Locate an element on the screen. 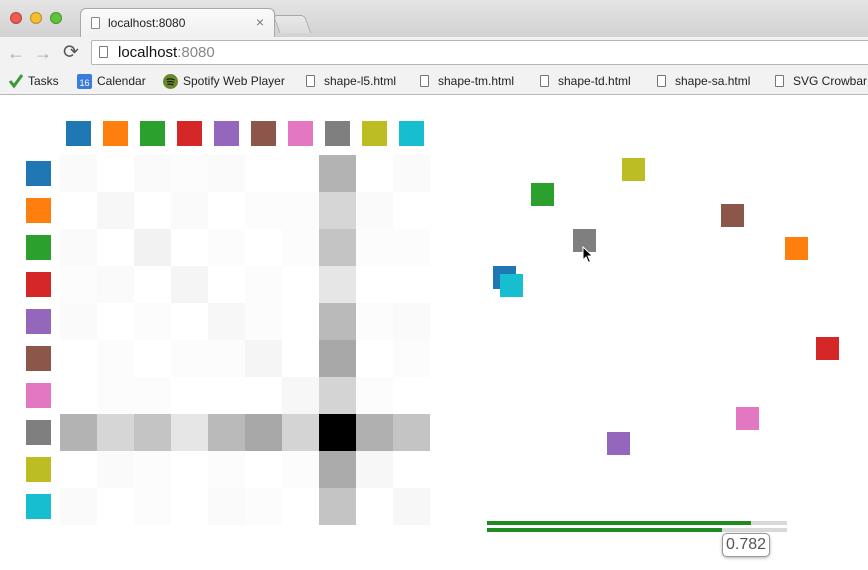 This screenshot has height=570, width=868. reload-icon: ⟳ is located at coordinates (71, 53).